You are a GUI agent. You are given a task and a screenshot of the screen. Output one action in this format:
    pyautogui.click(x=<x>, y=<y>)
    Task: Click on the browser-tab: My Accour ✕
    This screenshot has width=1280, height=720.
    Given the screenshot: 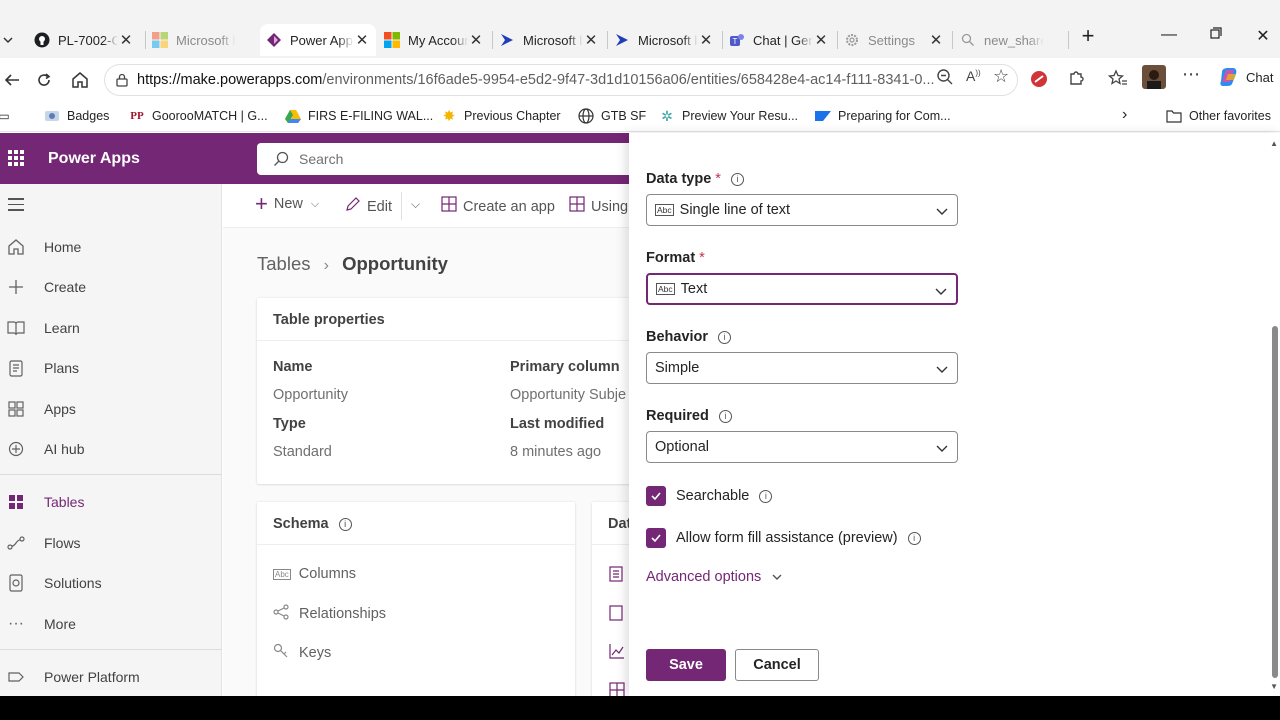 What is the action you would take?
    pyautogui.click(x=434, y=40)
    